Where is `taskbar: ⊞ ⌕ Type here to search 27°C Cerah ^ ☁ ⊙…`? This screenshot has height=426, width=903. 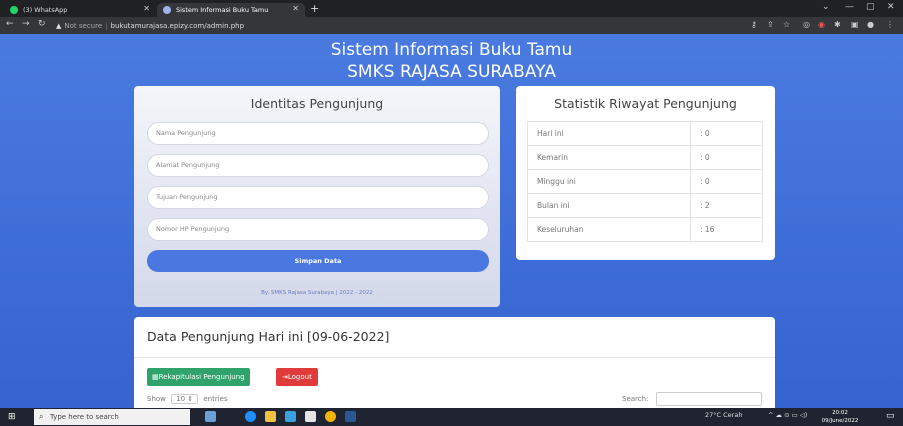 taskbar: ⊞ ⌕ Type here to search 27°C Cerah ^ ☁ ⊙… is located at coordinates (451, 417).